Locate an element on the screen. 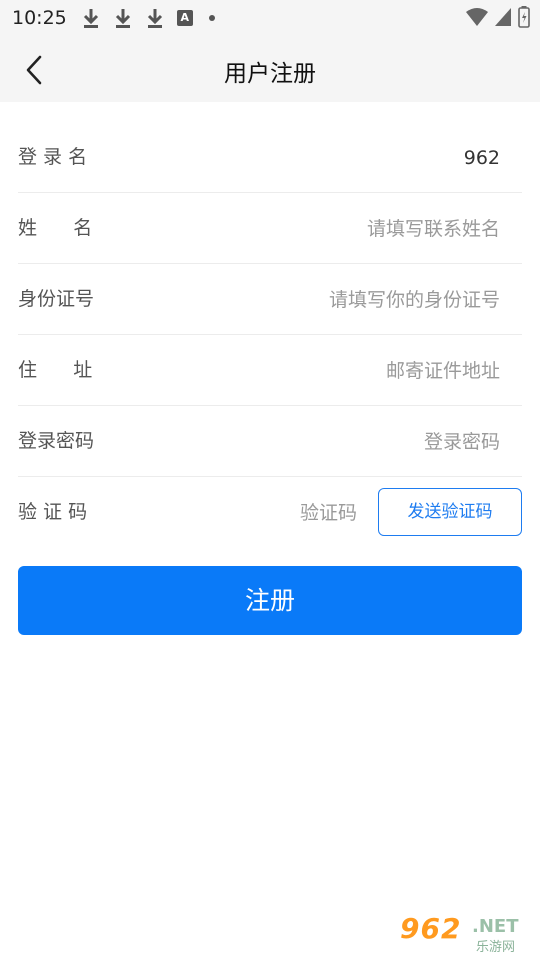 Image resolution: width=540 pixels, height=960 pixels. login-name-input is located at coordinates (350, 158).